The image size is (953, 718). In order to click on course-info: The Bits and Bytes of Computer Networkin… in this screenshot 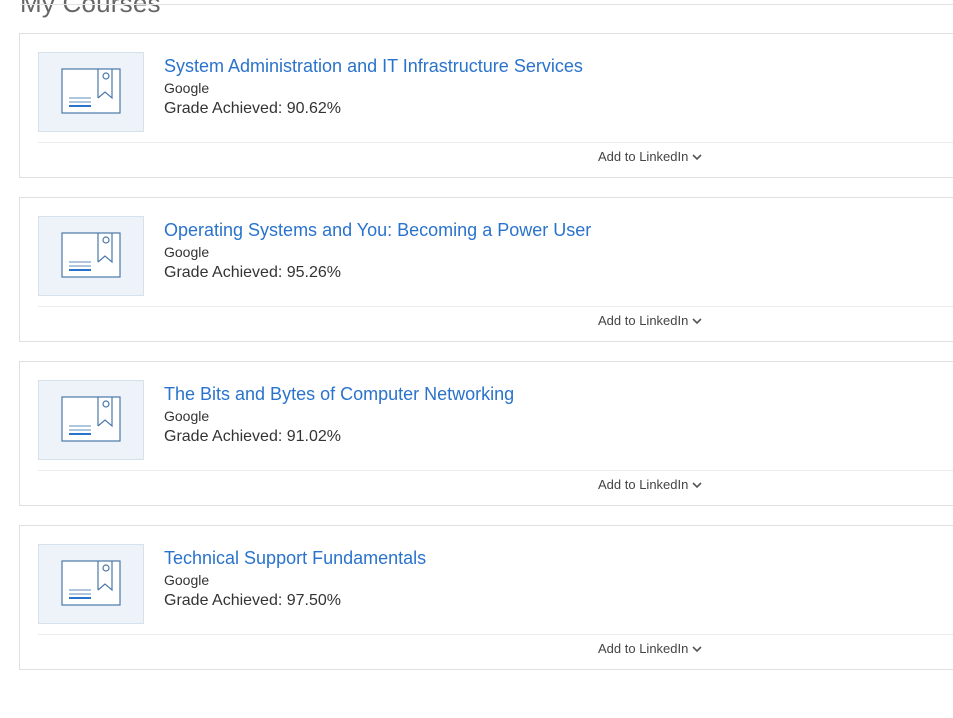, I will do `click(339, 415)`.